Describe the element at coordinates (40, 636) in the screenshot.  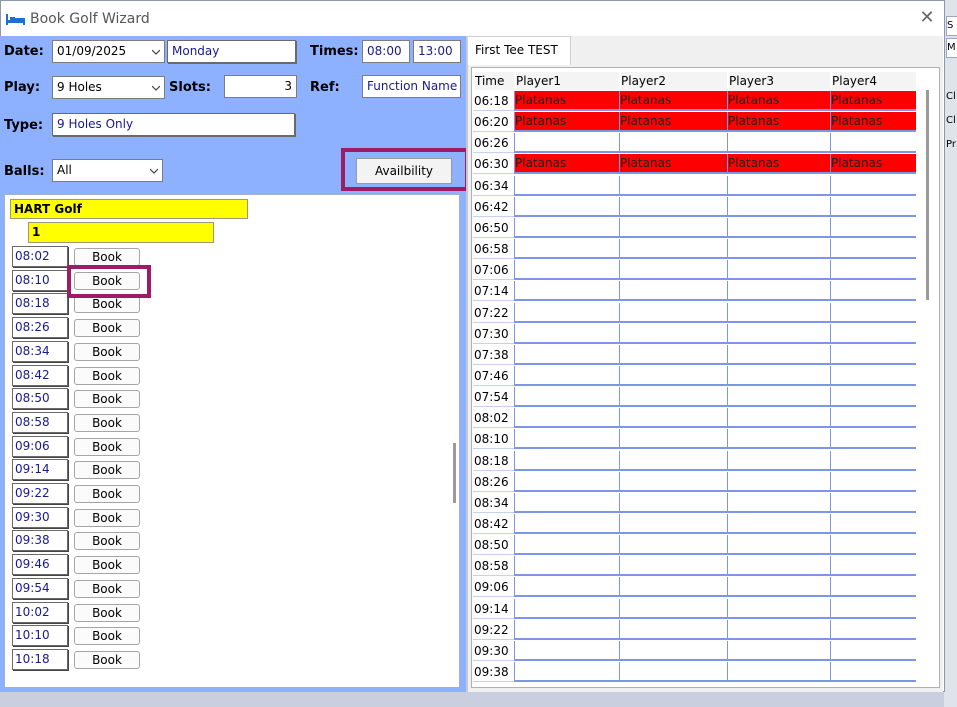
I see `slot-time: 10:10` at that location.